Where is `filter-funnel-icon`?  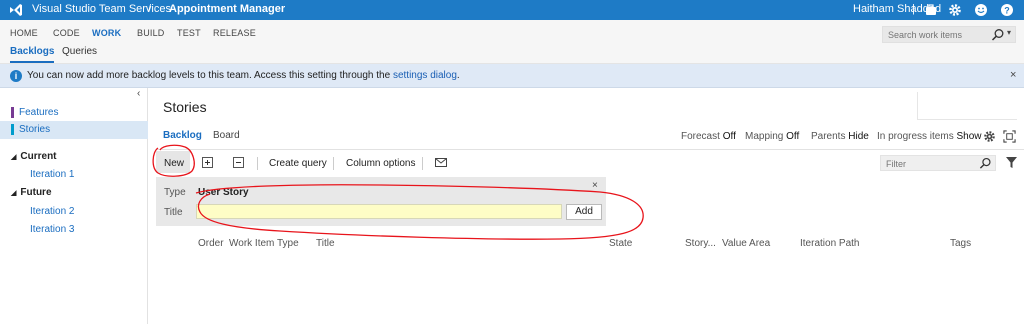 filter-funnel-icon is located at coordinates (1011, 162).